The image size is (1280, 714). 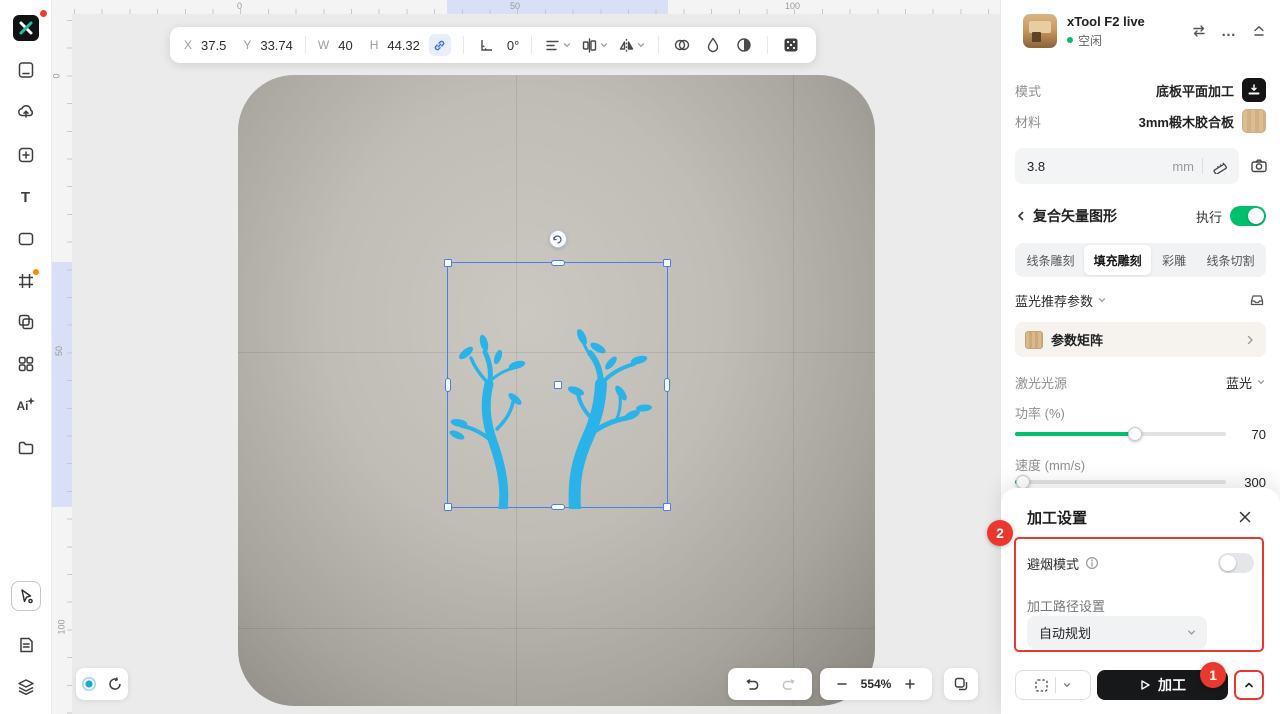 What do you see at coordinates (1230, 260) in the screenshot?
I see `tab-line-cut: 线条切割` at bounding box center [1230, 260].